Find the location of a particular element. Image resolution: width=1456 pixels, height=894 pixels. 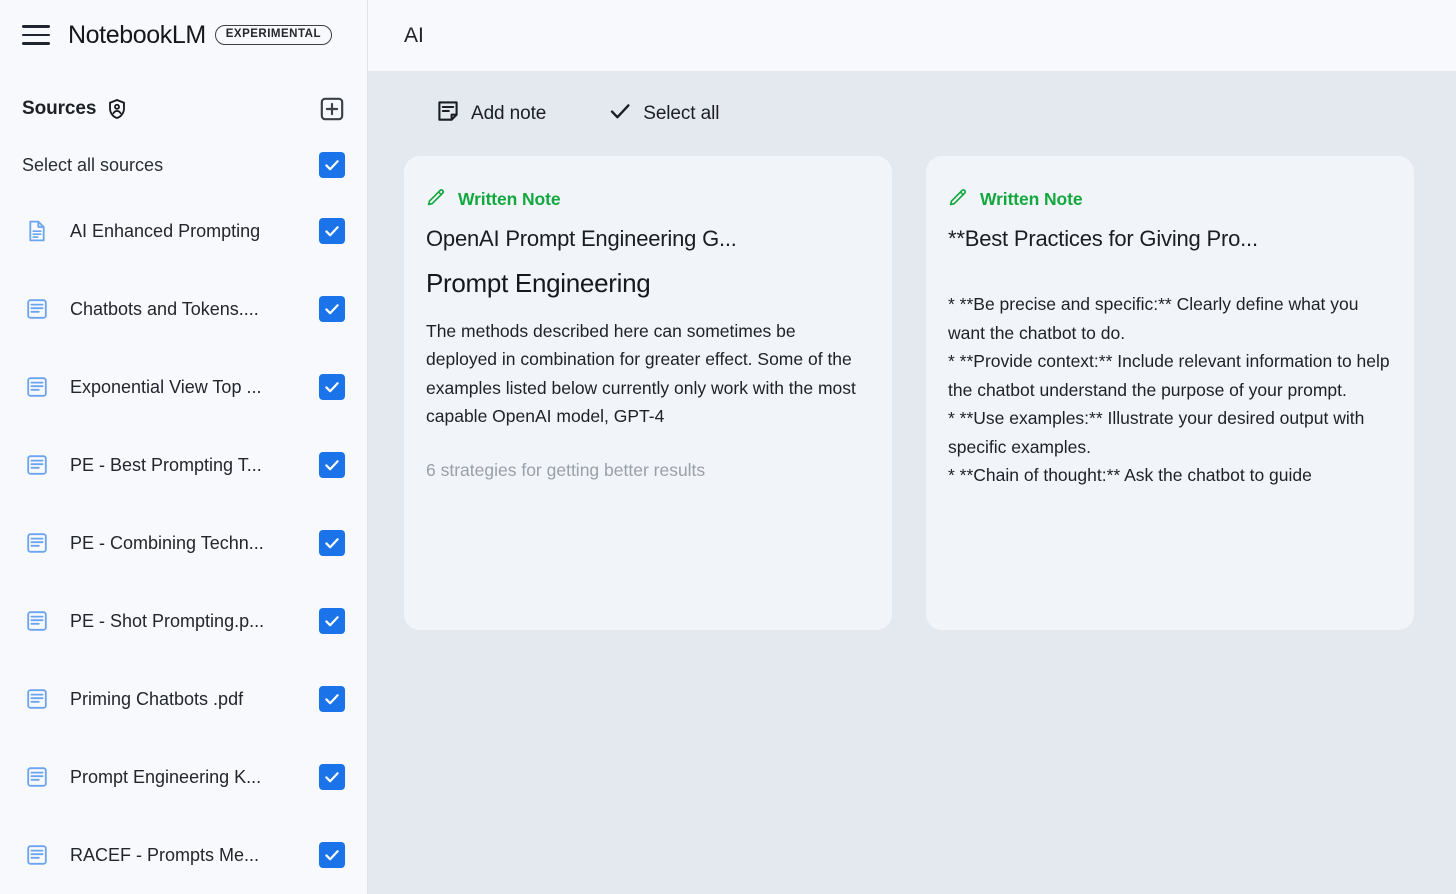

notes-toolbar: Add note Select all is located at coordinates (912, 114).